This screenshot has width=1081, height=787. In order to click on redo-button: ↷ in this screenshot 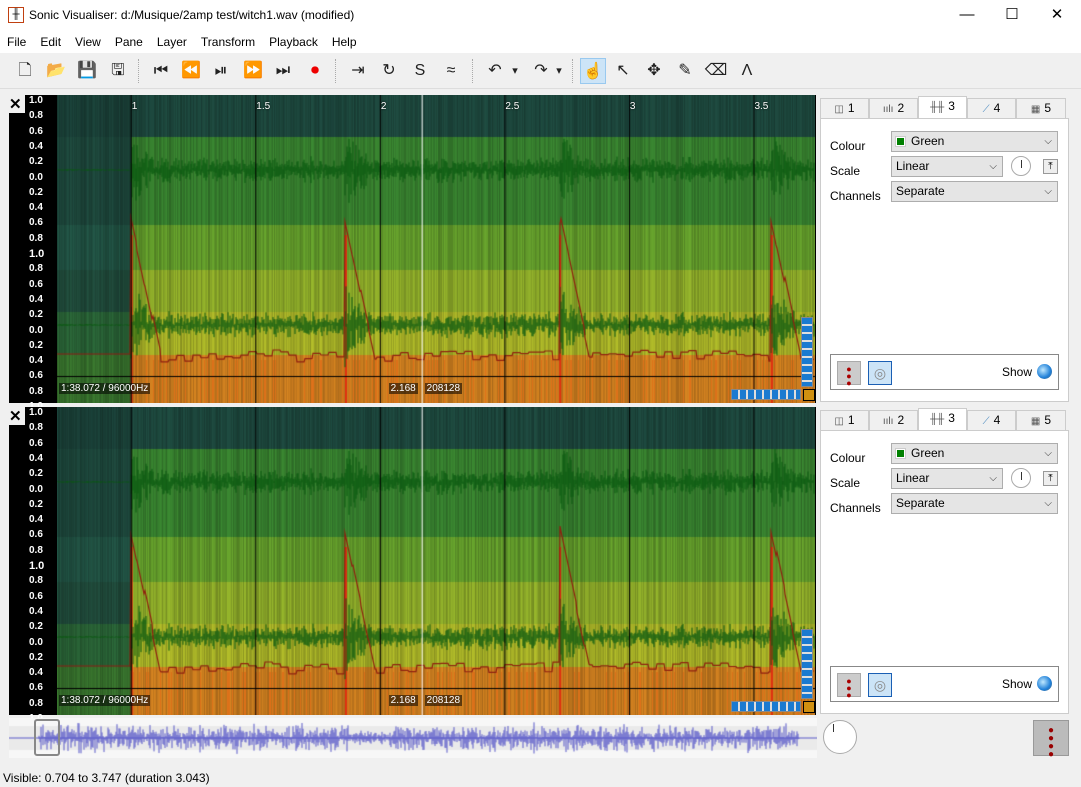, I will do `click(541, 71)`.